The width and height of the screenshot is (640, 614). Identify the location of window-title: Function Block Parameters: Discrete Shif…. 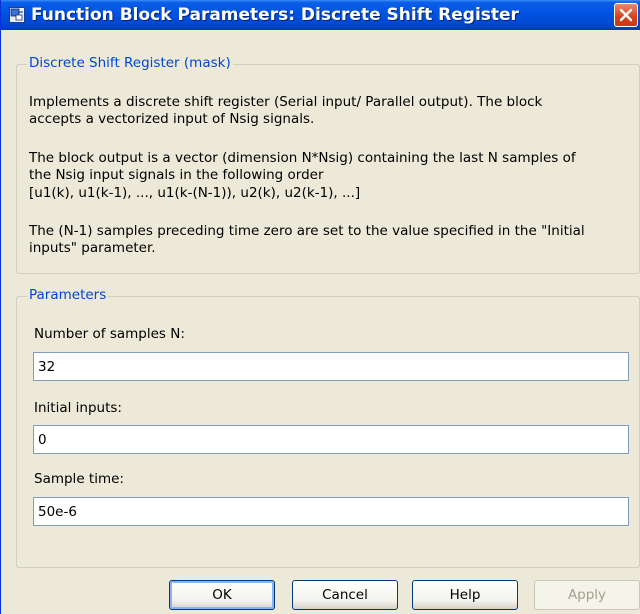
(275, 15).